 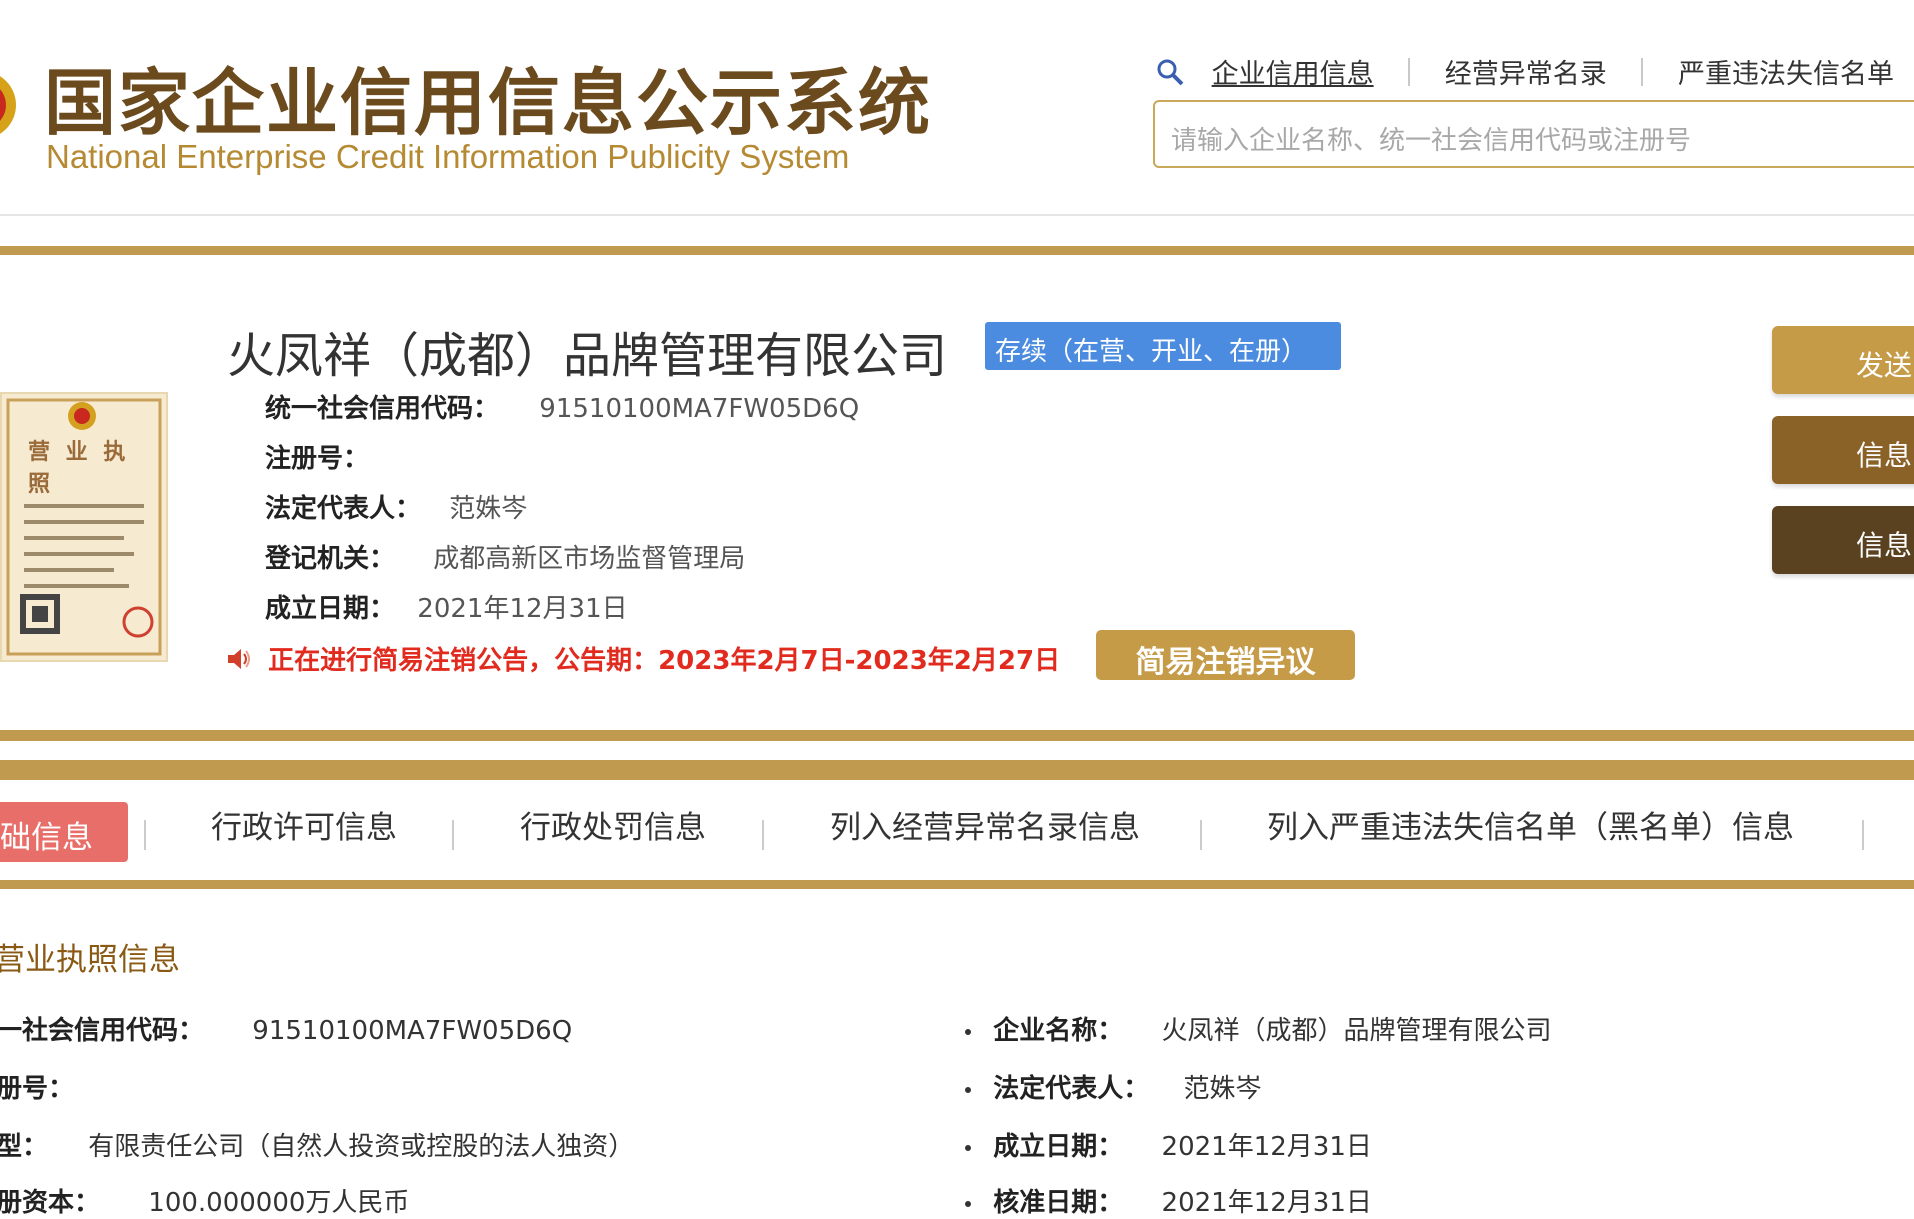 I want to click on info-row-legal-rep: 法定代表人： 范姝岑, so click(x=396, y=506).